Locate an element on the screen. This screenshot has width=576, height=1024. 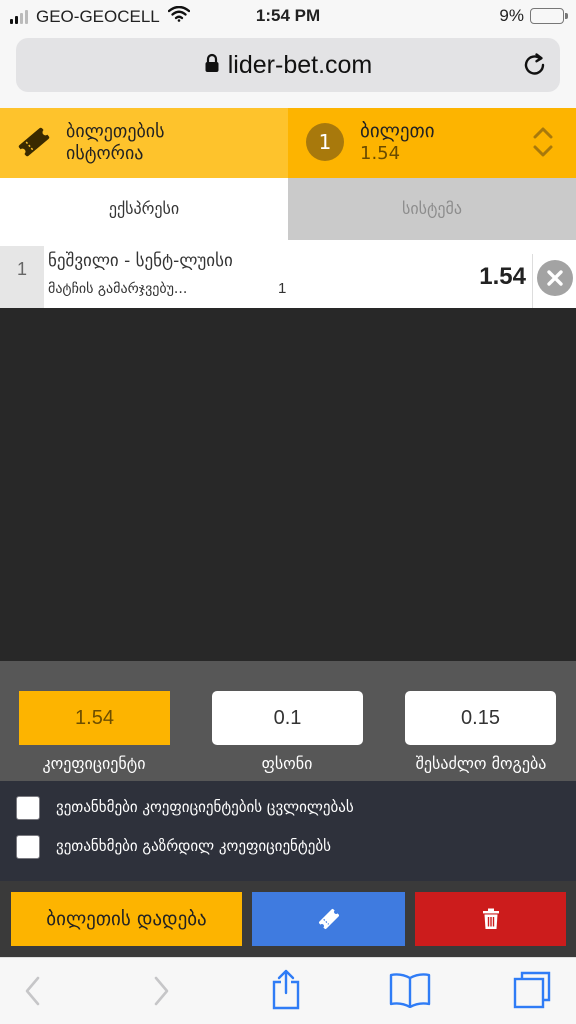
close-icon is located at coordinates (555, 278).